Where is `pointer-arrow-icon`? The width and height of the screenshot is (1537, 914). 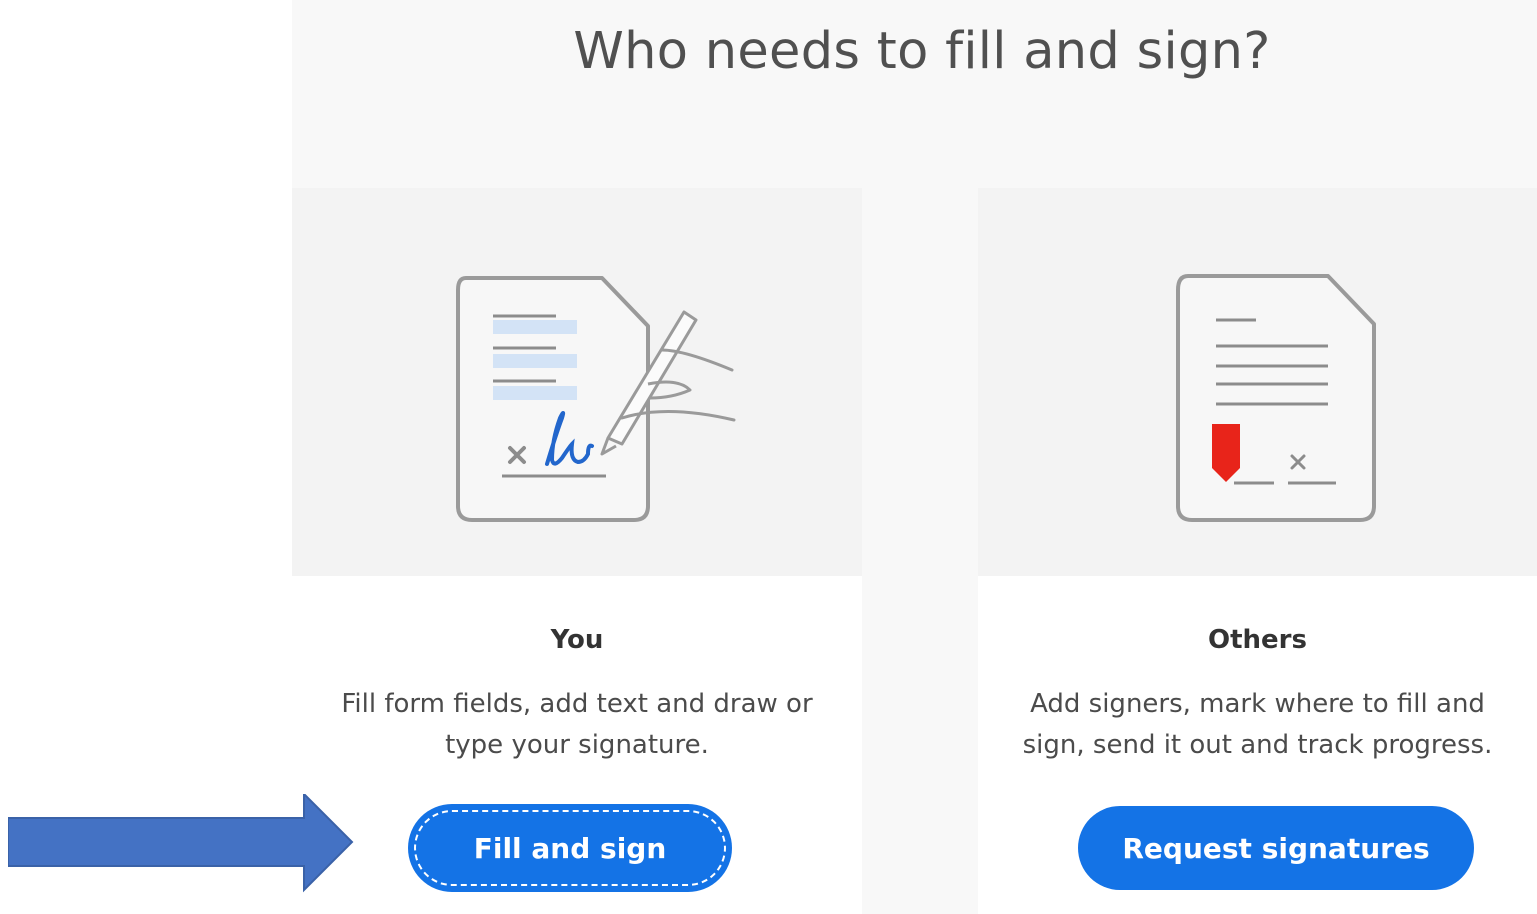
pointer-arrow-icon is located at coordinates (181, 843).